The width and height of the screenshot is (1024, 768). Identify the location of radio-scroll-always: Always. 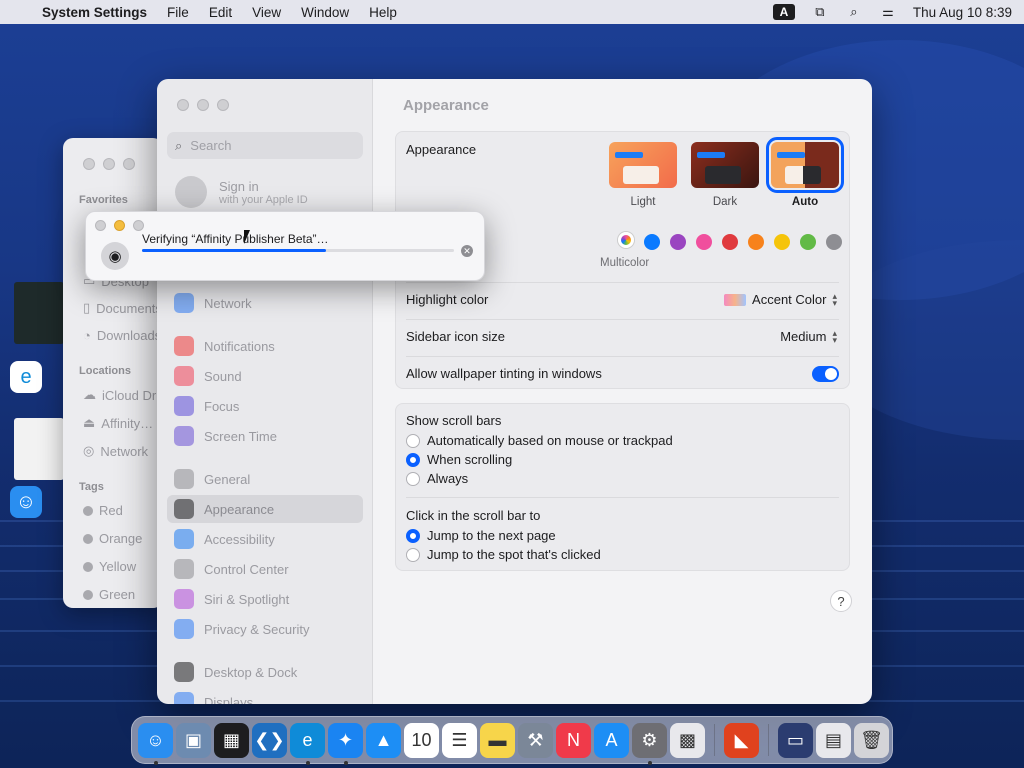
(437, 478).